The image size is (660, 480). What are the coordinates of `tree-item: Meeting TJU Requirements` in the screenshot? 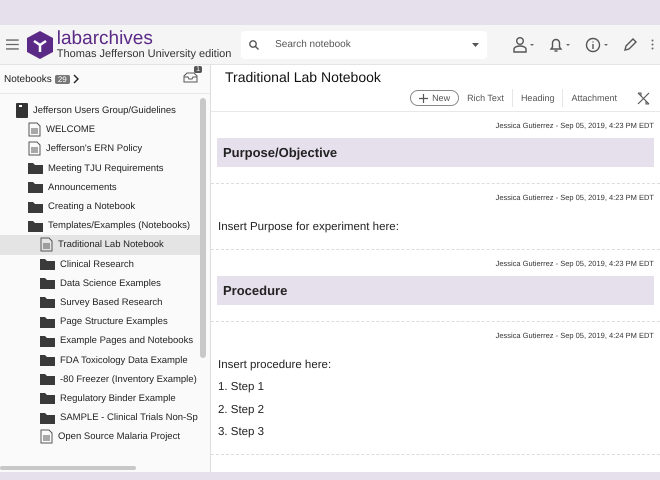 It's located at (100, 168).